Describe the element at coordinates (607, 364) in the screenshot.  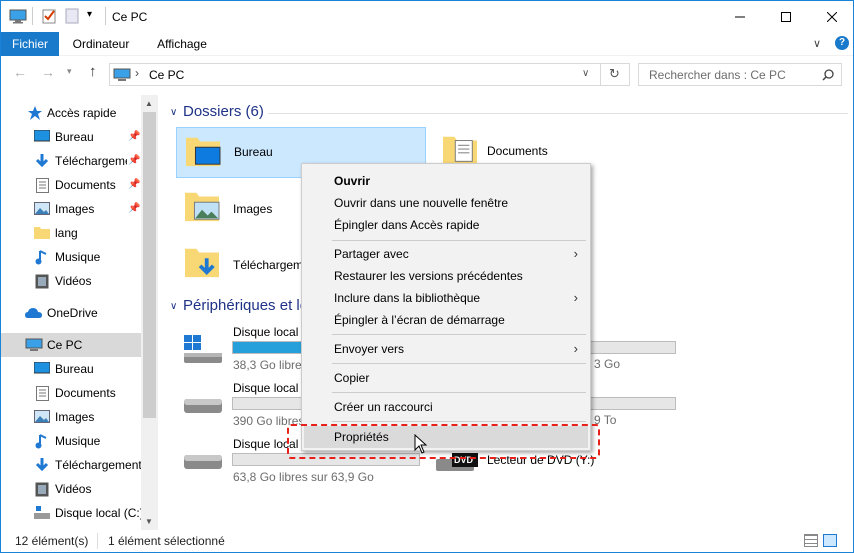
I see `drive-free-space-right: 3 Go` at that location.